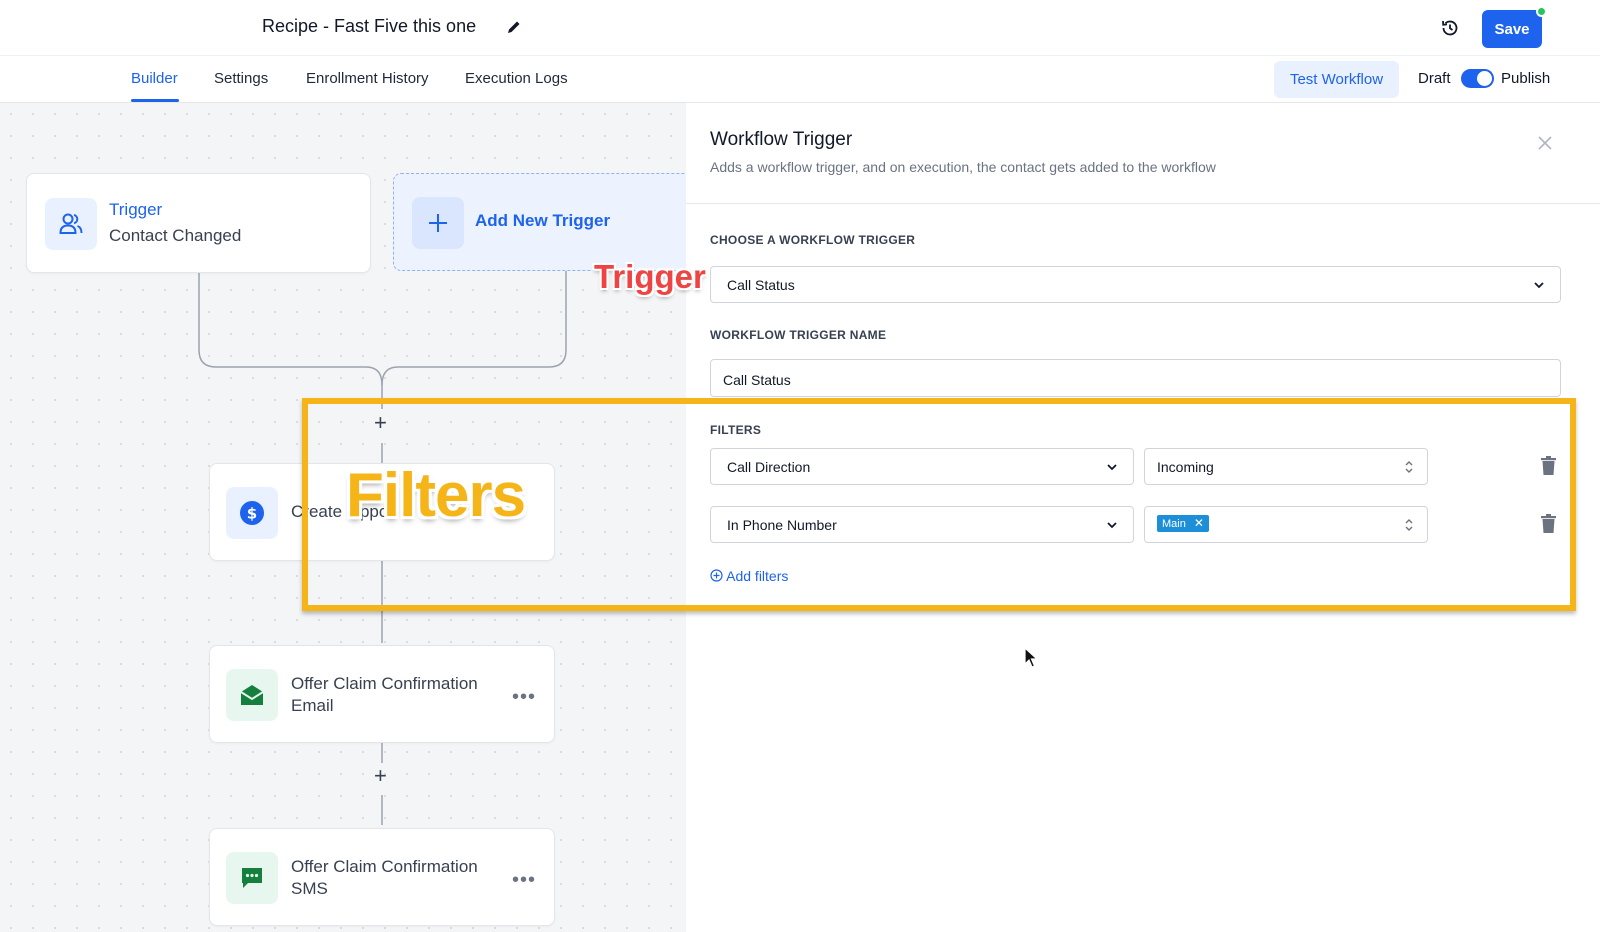 The height and width of the screenshot is (932, 1600). I want to click on selected-tag: Main ✕, so click(1183, 523).